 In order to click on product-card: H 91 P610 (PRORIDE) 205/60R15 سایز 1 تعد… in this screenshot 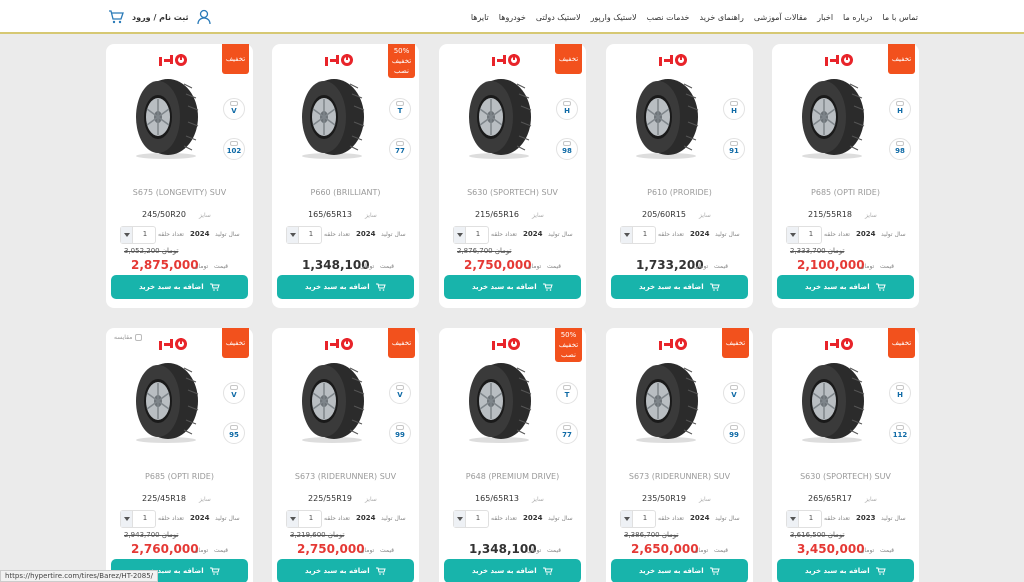, I will do `click(679, 176)`.